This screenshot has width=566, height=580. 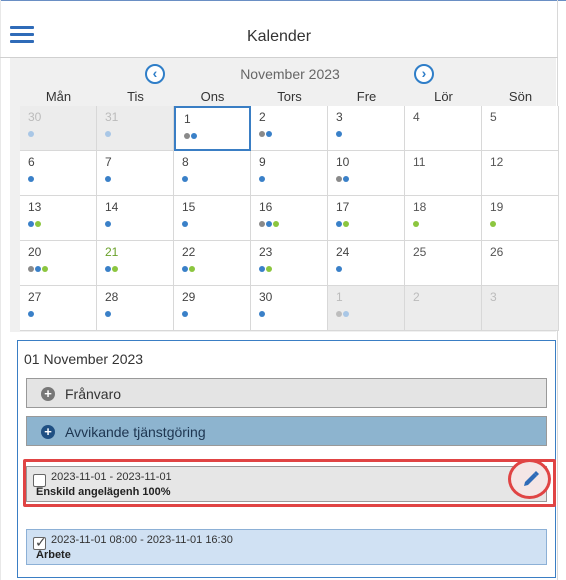 What do you see at coordinates (286, 393) in the screenshot?
I see `add-absence-button: + Frånvaro` at bounding box center [286, 393].